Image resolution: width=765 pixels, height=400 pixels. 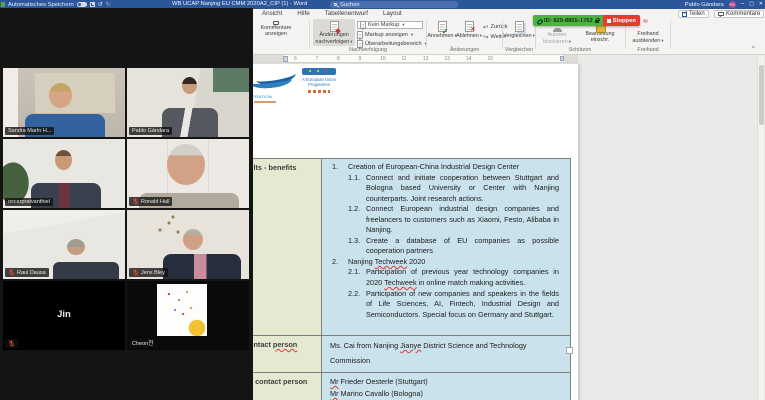 What do you see at coordinates (64, 244) in the screenshot?
I see `video-tile: Raul Dausa` at bounding box center [64, 244].